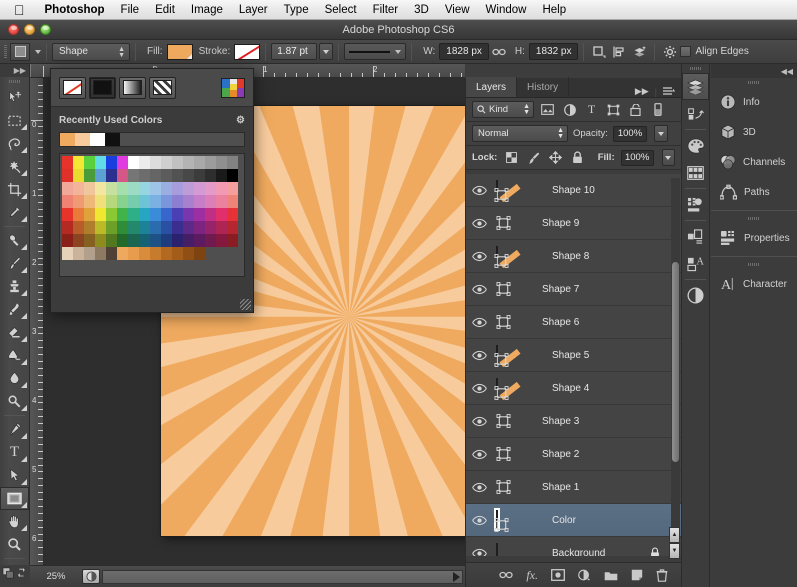 This screenshot has width=797, height=587. I want to click on toolbar-grip, so click(14, 81).